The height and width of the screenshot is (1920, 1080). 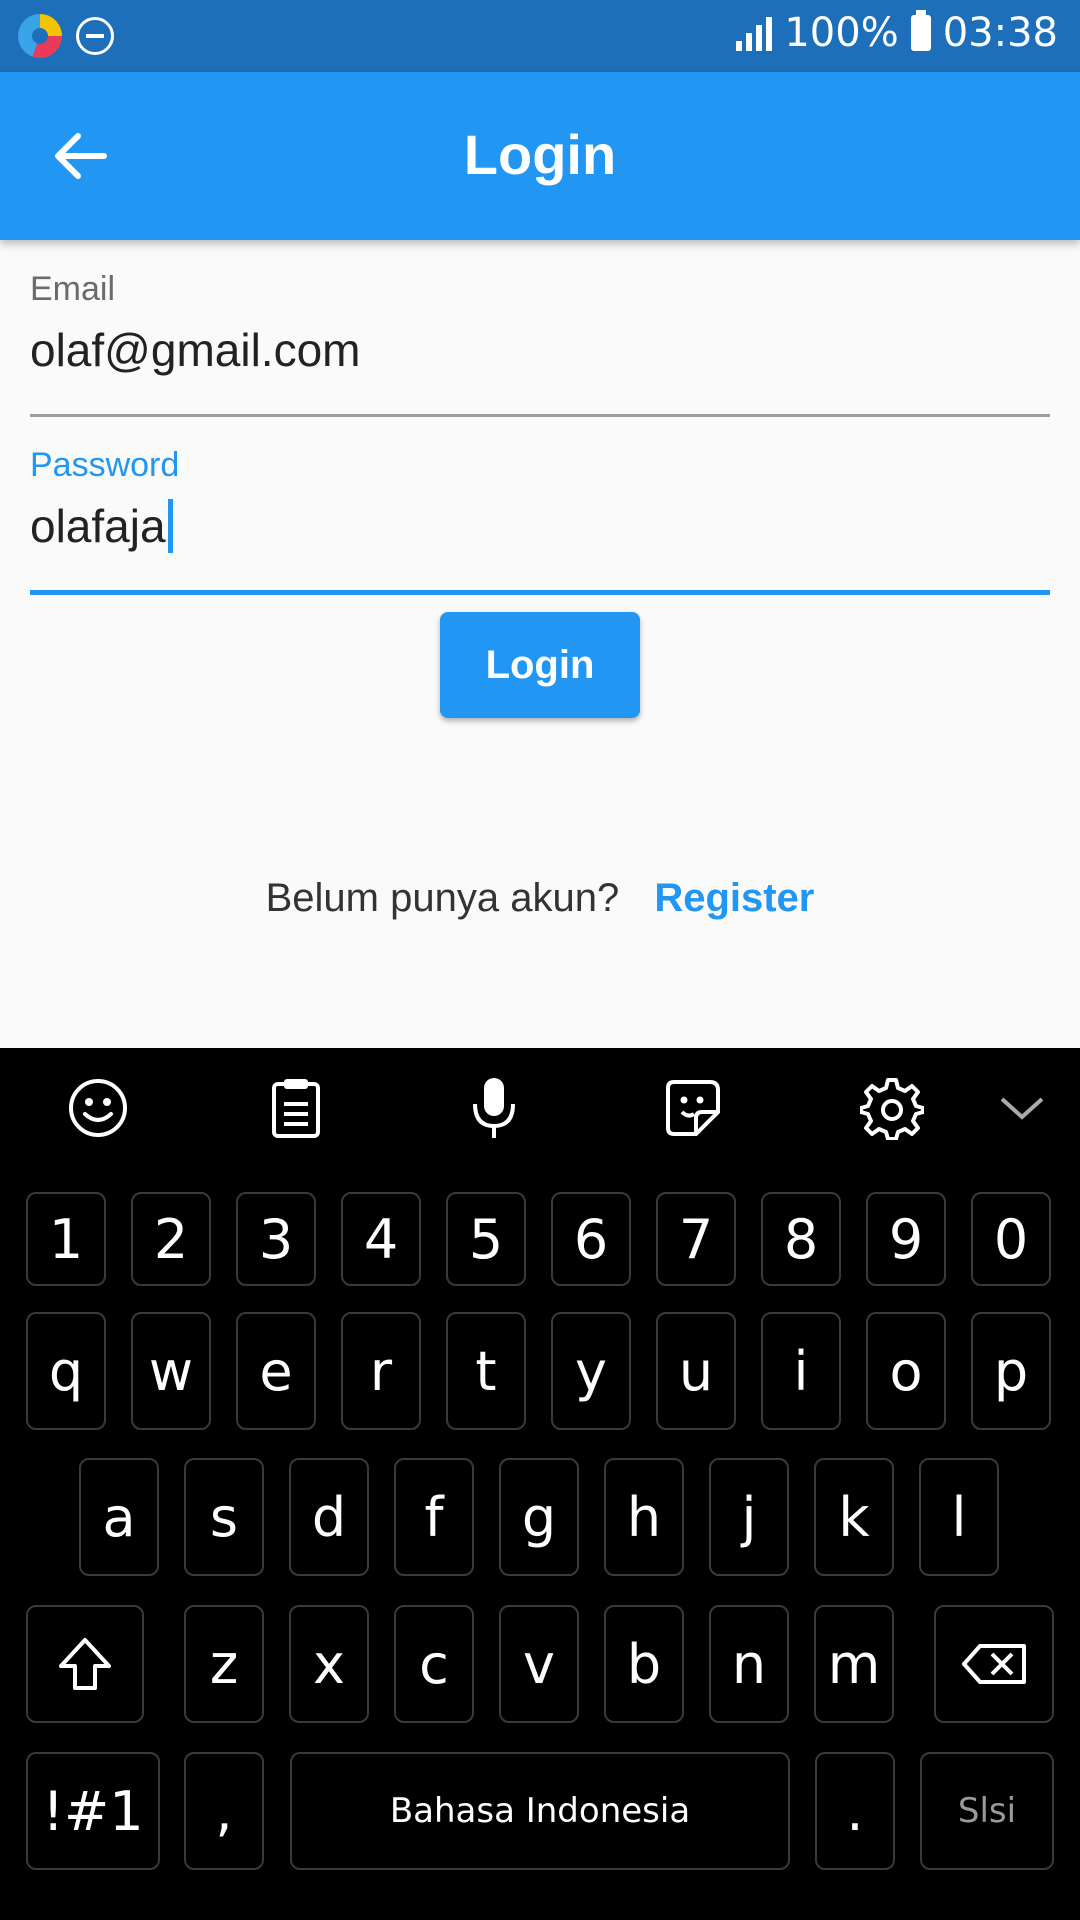 What do you see at coordinates (987, 1811) in the screenshot?
I see `enter-key: Slsi` at bounding box center [987, 1811].